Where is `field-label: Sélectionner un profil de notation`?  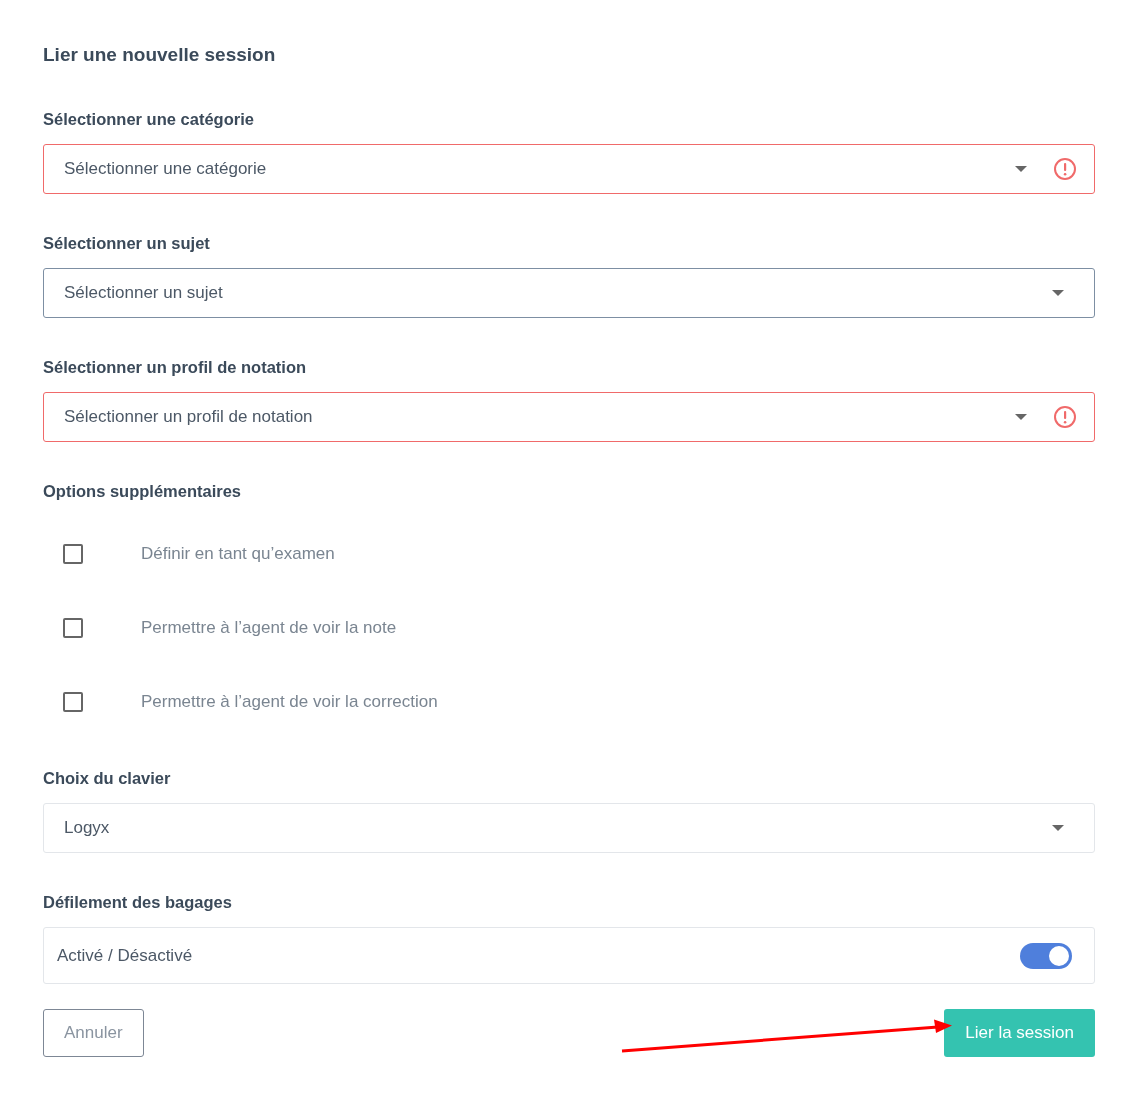
field-label: Sélectionner un profil de notation is located at coordinates (175, 367).